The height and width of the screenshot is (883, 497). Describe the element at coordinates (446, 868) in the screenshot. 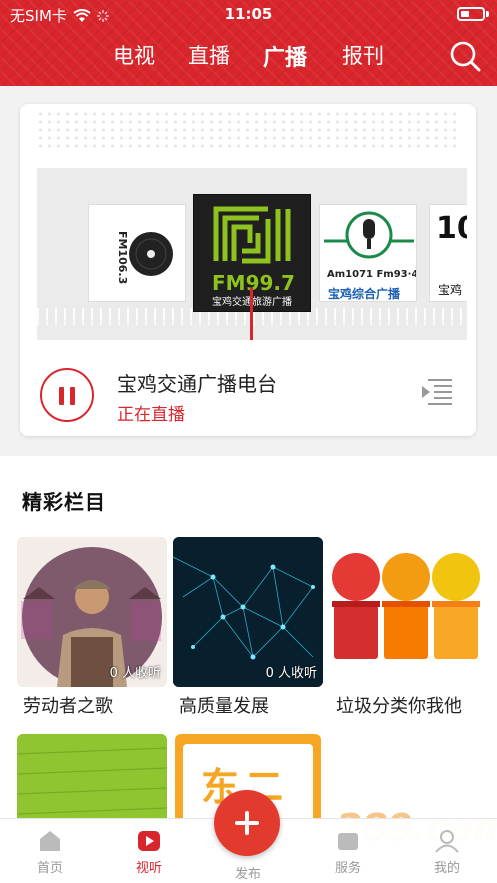

I see `nav-profile-label: 我的` at that location.